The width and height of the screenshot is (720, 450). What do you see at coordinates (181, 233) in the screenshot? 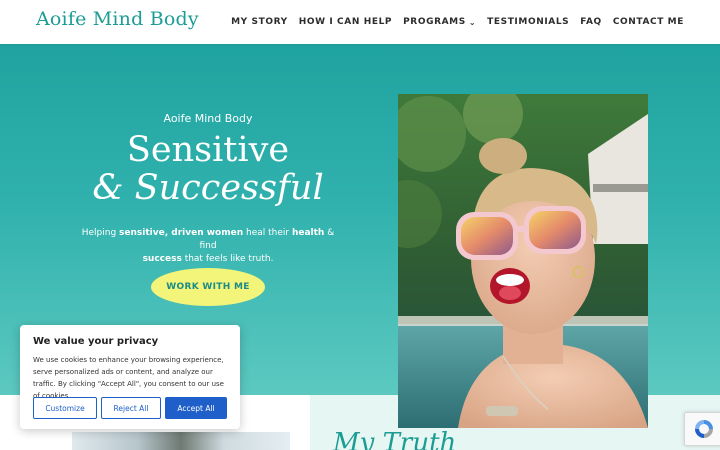
I see `hero-subtitle-bold: sensitive, driven women` at bounding box center [181, 233].